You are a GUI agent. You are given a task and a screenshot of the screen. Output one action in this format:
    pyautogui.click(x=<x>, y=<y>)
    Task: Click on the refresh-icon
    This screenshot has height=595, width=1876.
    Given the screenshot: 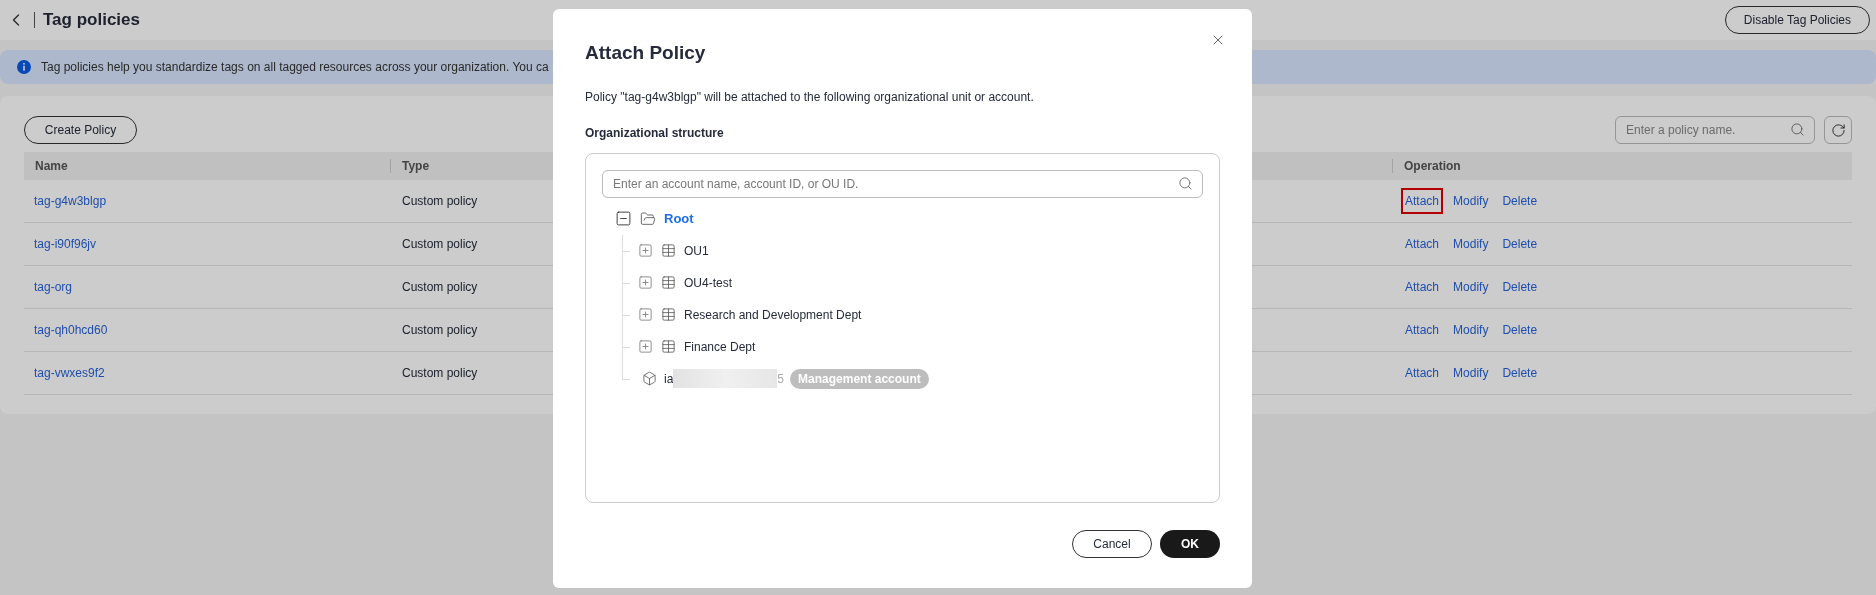 What is the action you would take?
    pyautogui.click(x=1838, y=130)
    